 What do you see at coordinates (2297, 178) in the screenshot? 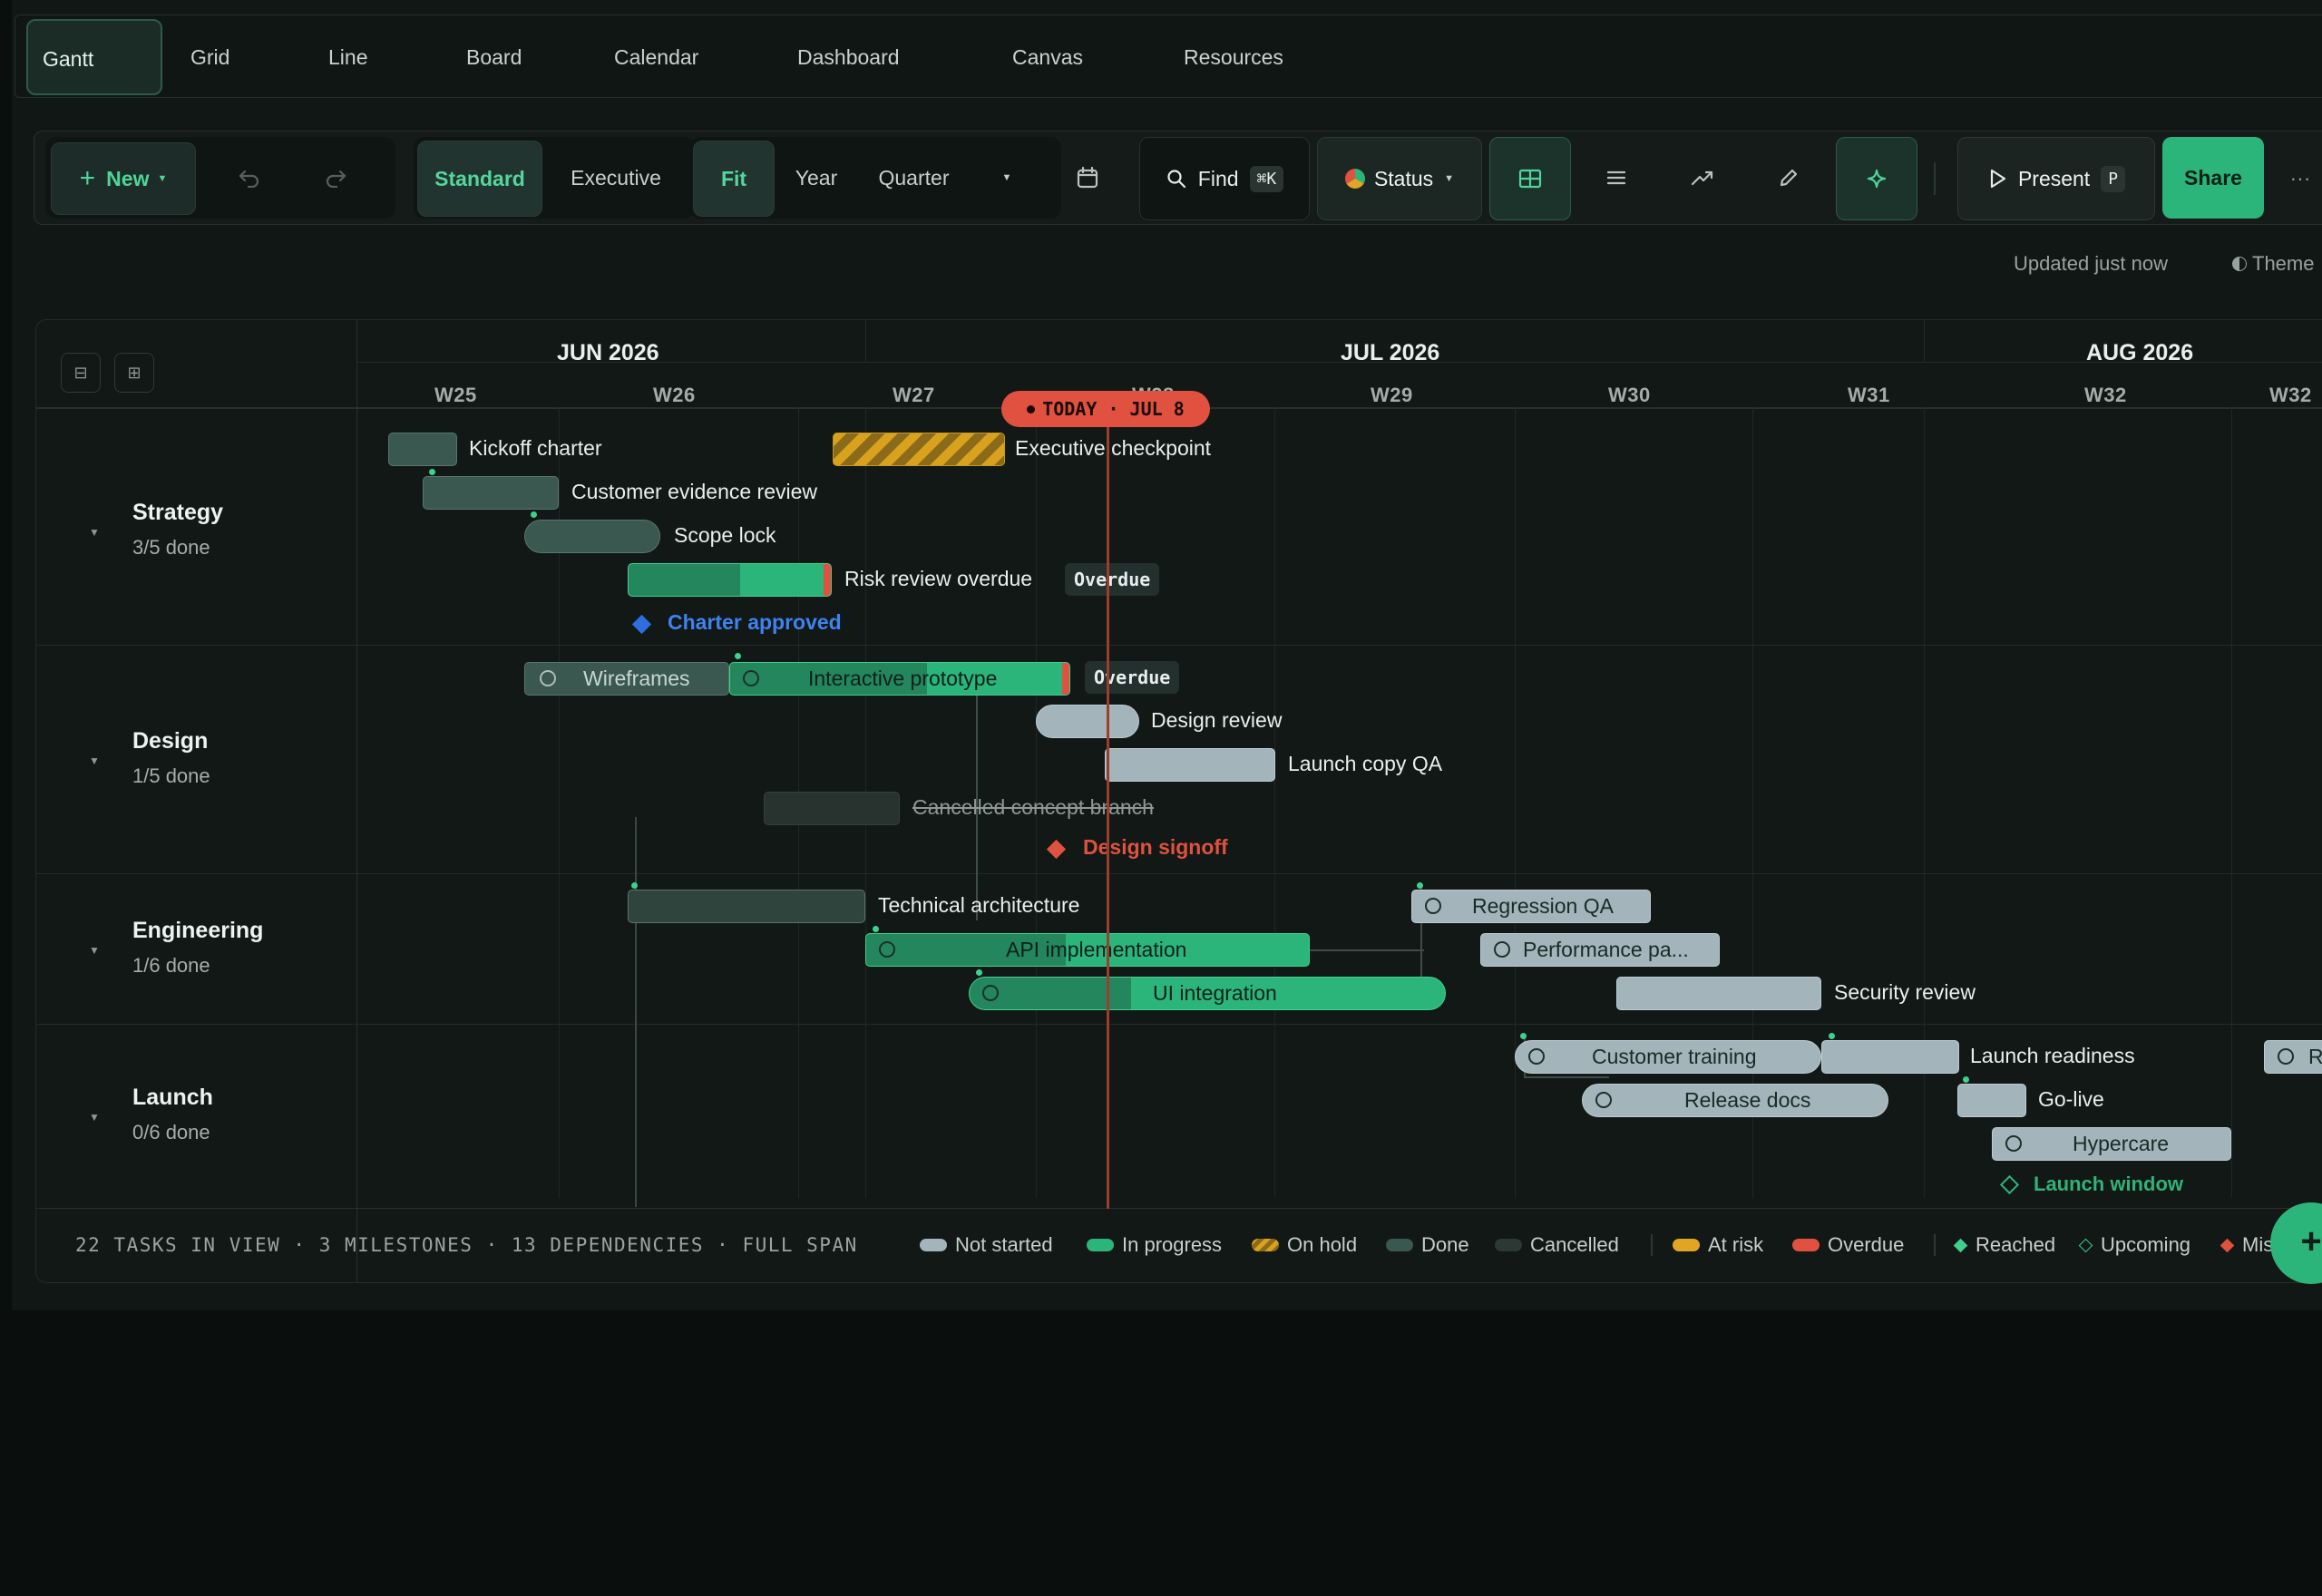
I see `more-button: ···` at bounding box center [2297, 178].